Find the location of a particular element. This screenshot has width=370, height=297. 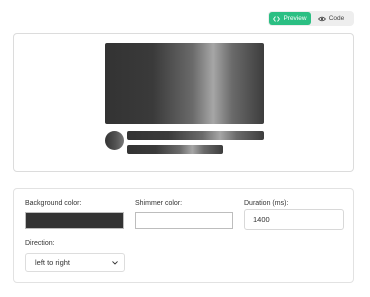

code-button: Code is located at coordinates (331, 18).